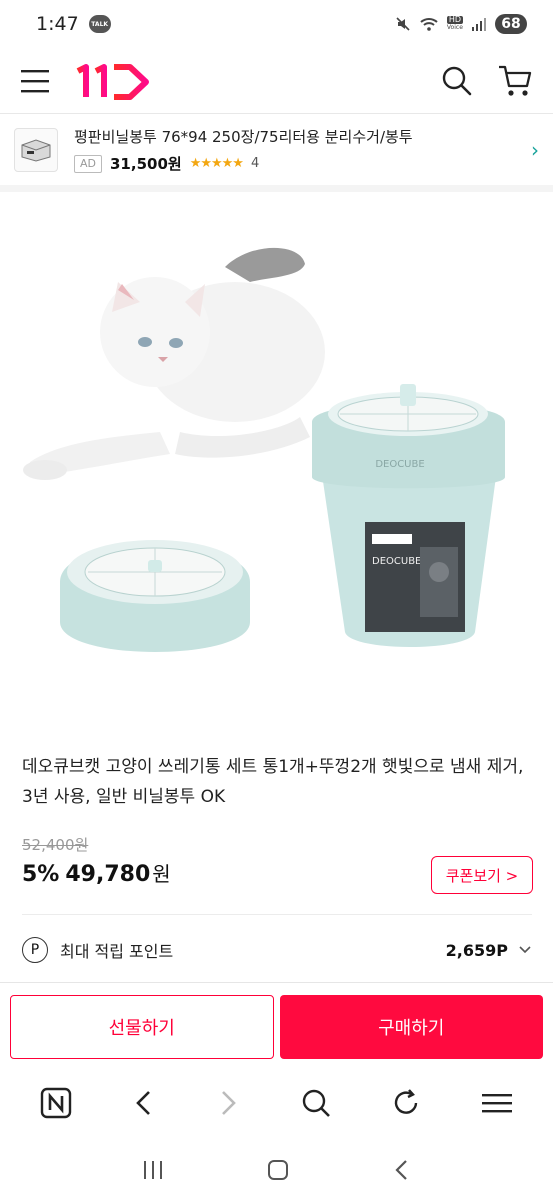  Describe the element at coordinates (174, 363) in the screenshot. I see `cat-illustration` at that location.